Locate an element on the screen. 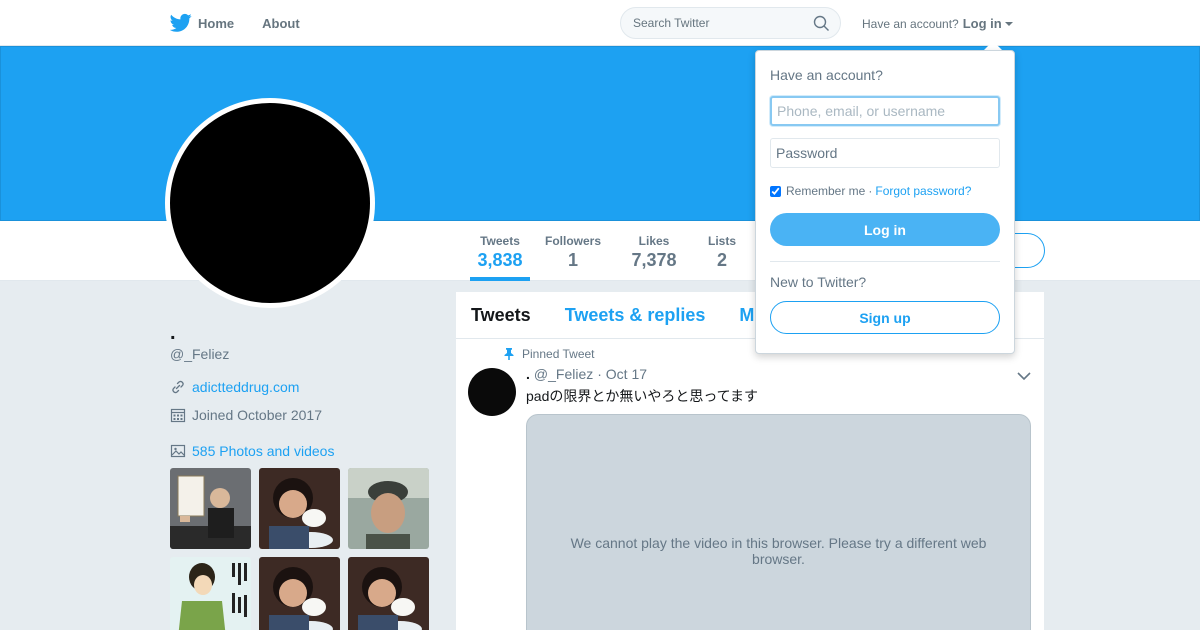 The width and height of the screenshot is (1200, 630). tab-tweets: Tweets is located at coordinates (501, 315).